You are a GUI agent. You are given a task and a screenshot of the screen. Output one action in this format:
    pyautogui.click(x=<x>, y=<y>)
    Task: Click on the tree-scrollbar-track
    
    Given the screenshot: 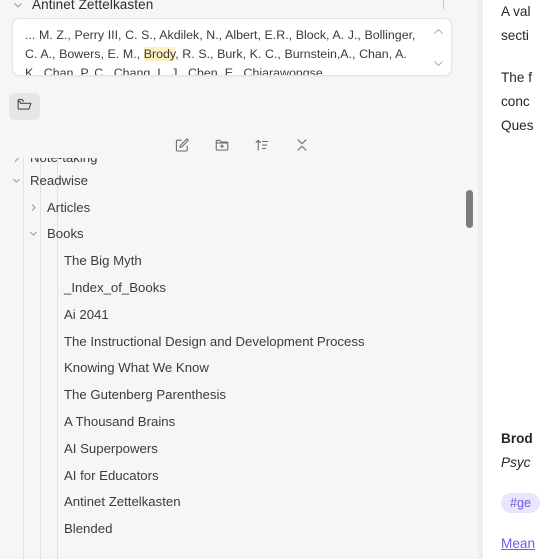 What is the action you would take?
    pyautogui.click(x=469, y=358)
    